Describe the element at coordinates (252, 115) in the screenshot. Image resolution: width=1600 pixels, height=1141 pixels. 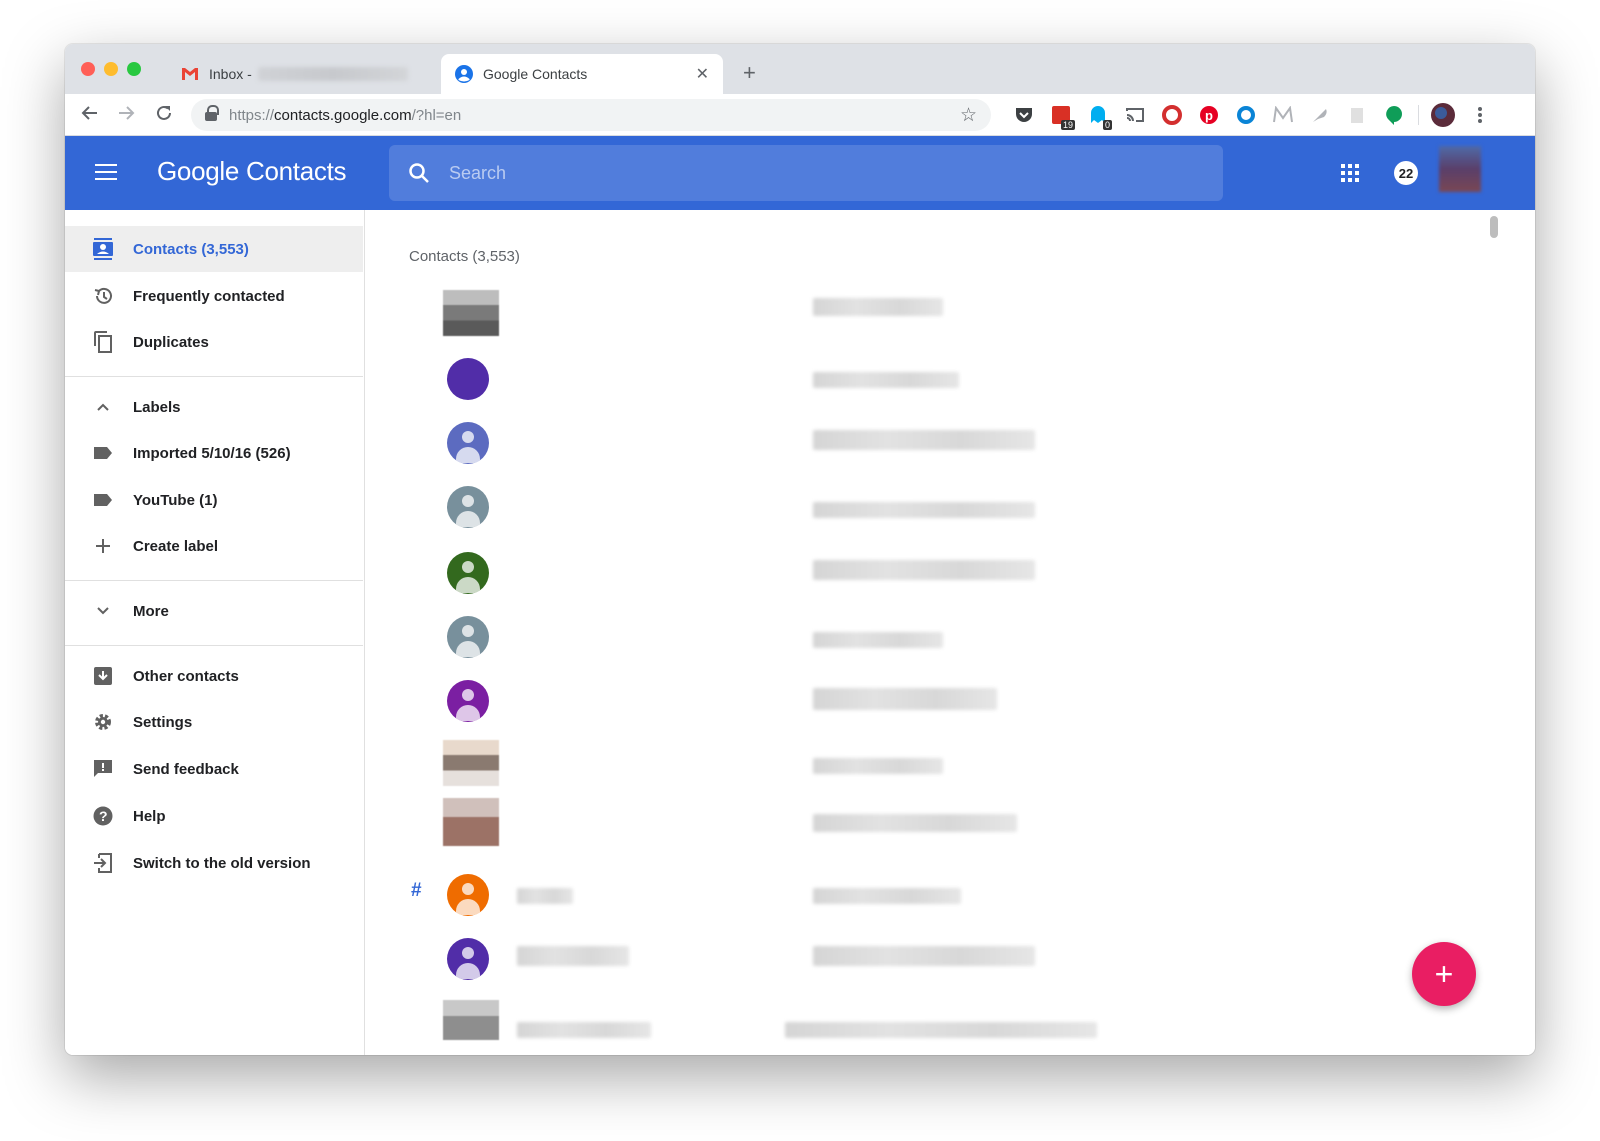
I see `url-scheme: https://` at that location.